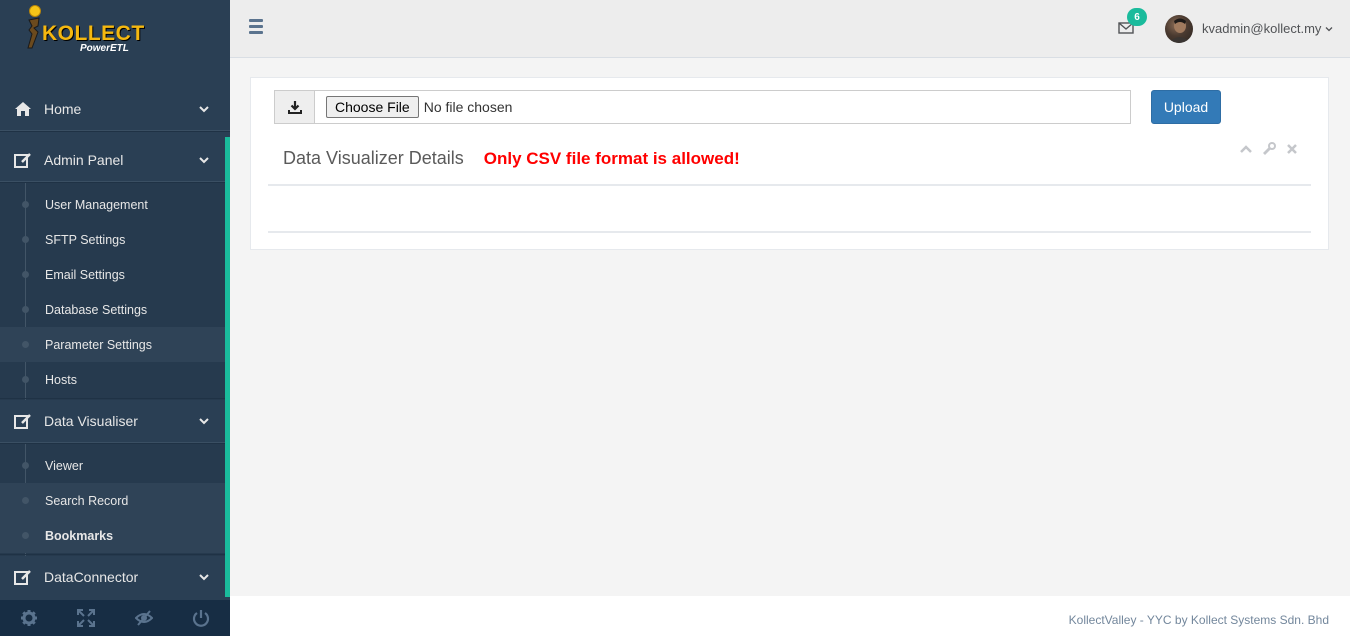 This screenshot has height=636, width=1350. What do you see at coordinates (611, 158) in the screenshot?
I see `csv-warning: Only CSV file format is allowed!` at bounding box center [611, 158].